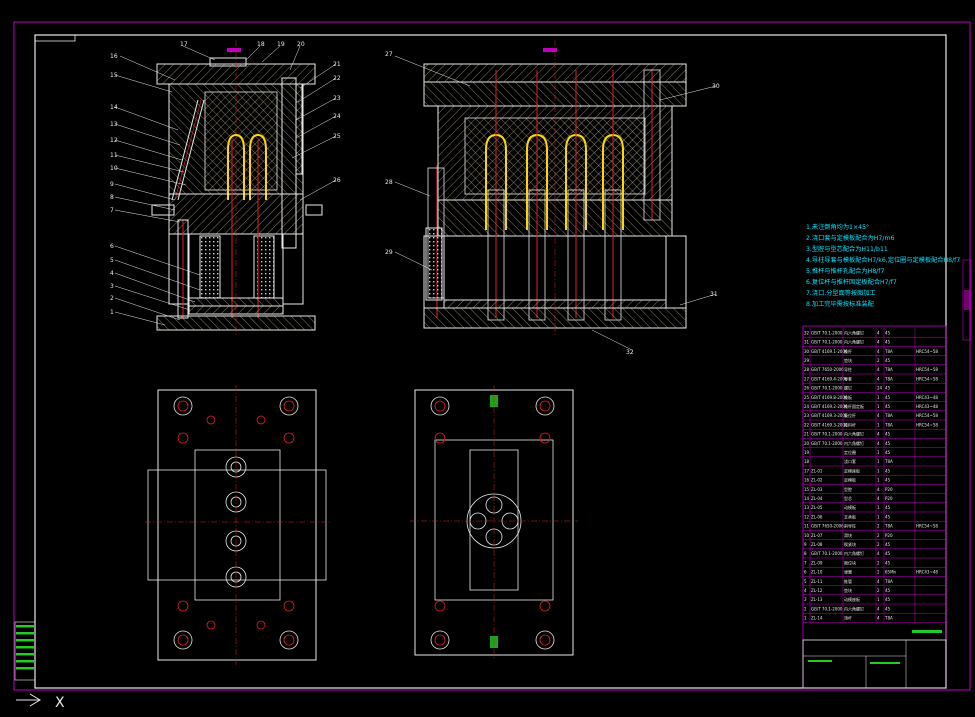 The height and width of the screenshot is (717, 975). I want to click on table-cell: 16, so click(807, 480).